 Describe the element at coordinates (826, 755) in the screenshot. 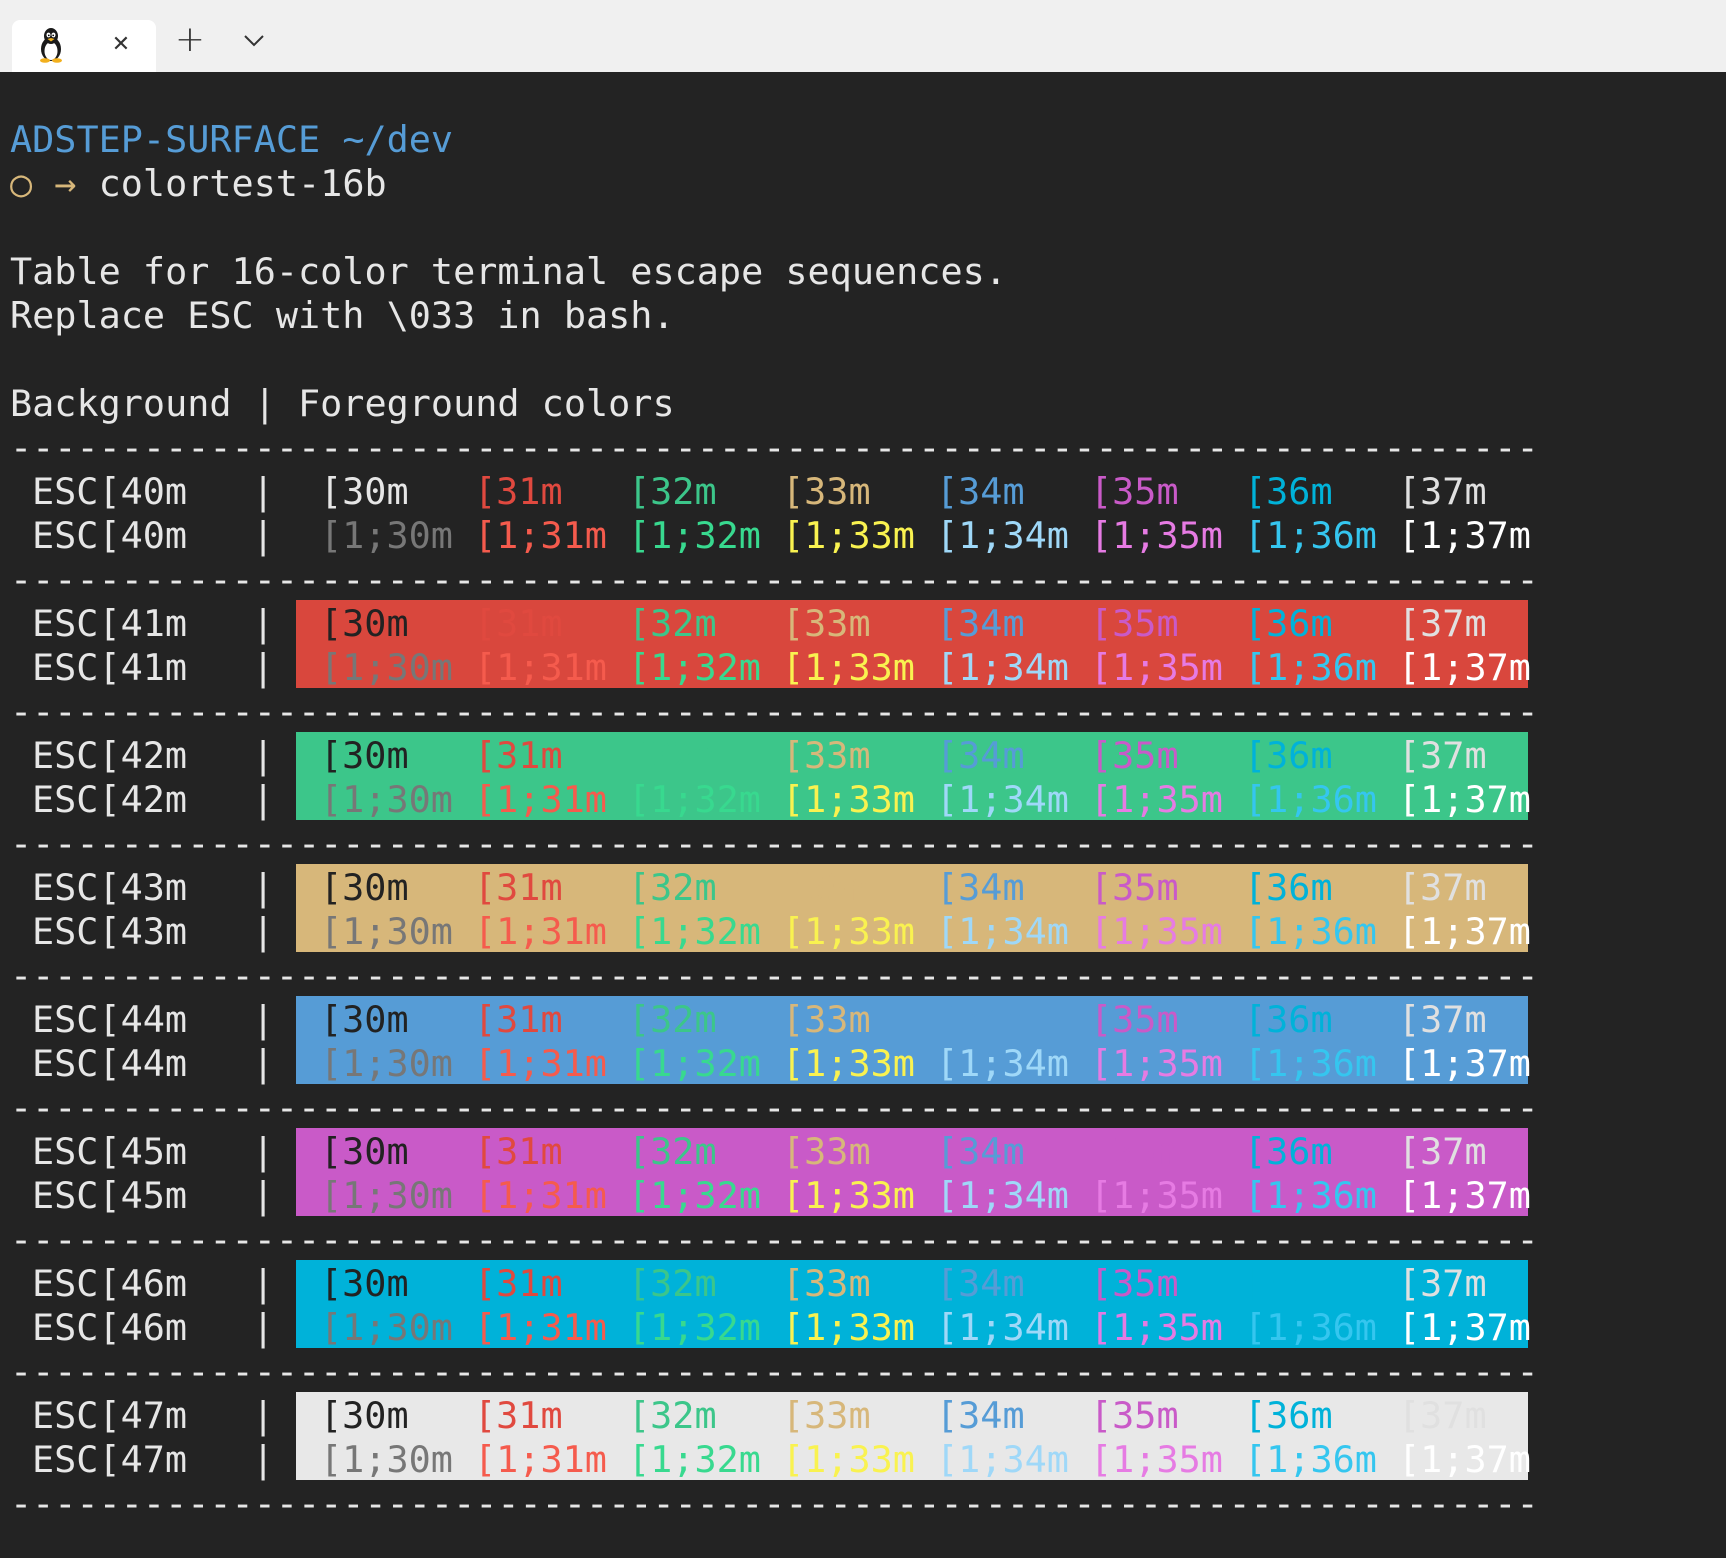

I see `fg-sample-normal: [33m` at that location.